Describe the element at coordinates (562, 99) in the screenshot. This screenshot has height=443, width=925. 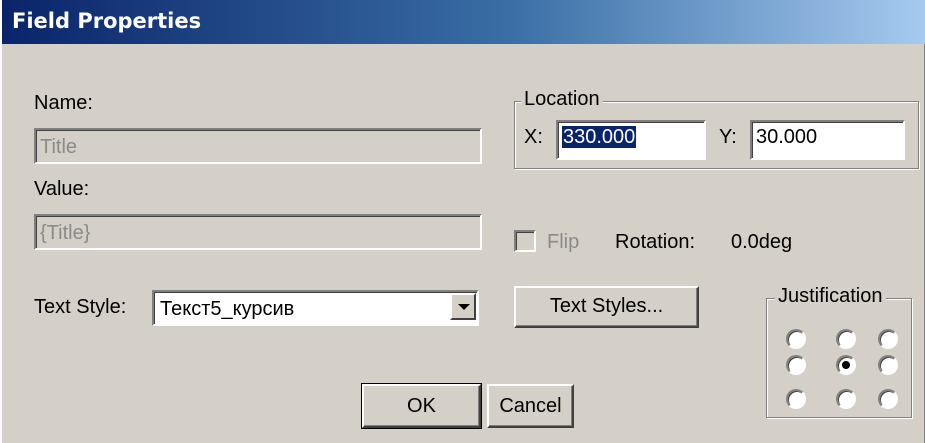
I see `location-legend: Location` at that location.